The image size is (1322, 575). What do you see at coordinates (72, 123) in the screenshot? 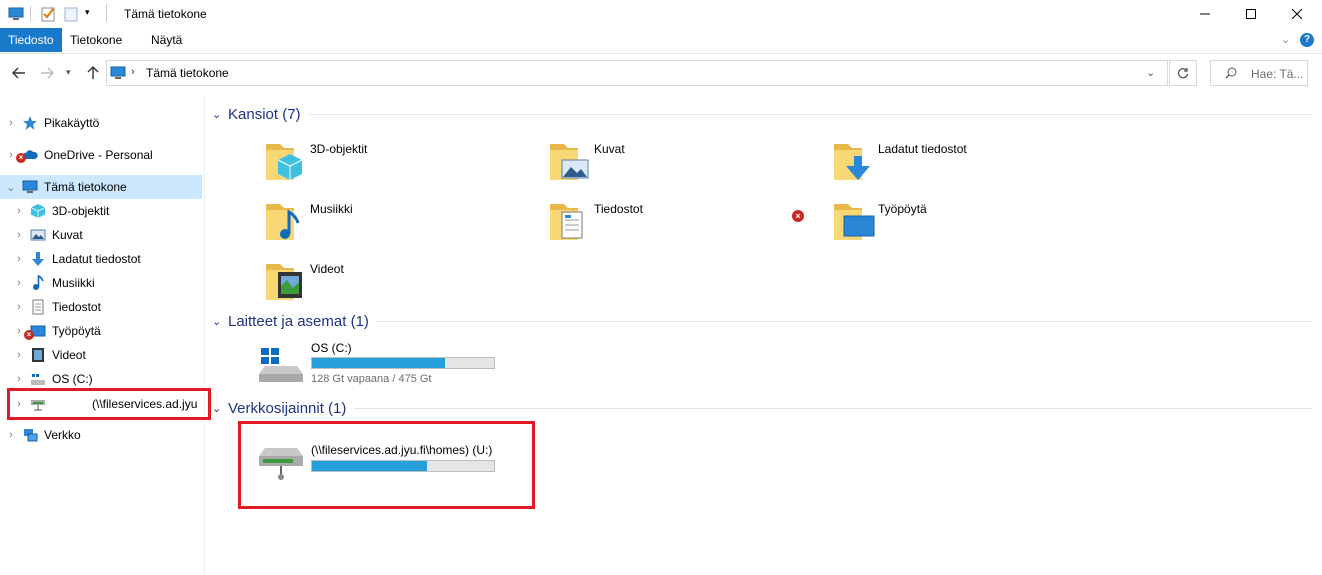
I see `nav-item-label: Pikakäyttö` at bounding box center [72, 123].